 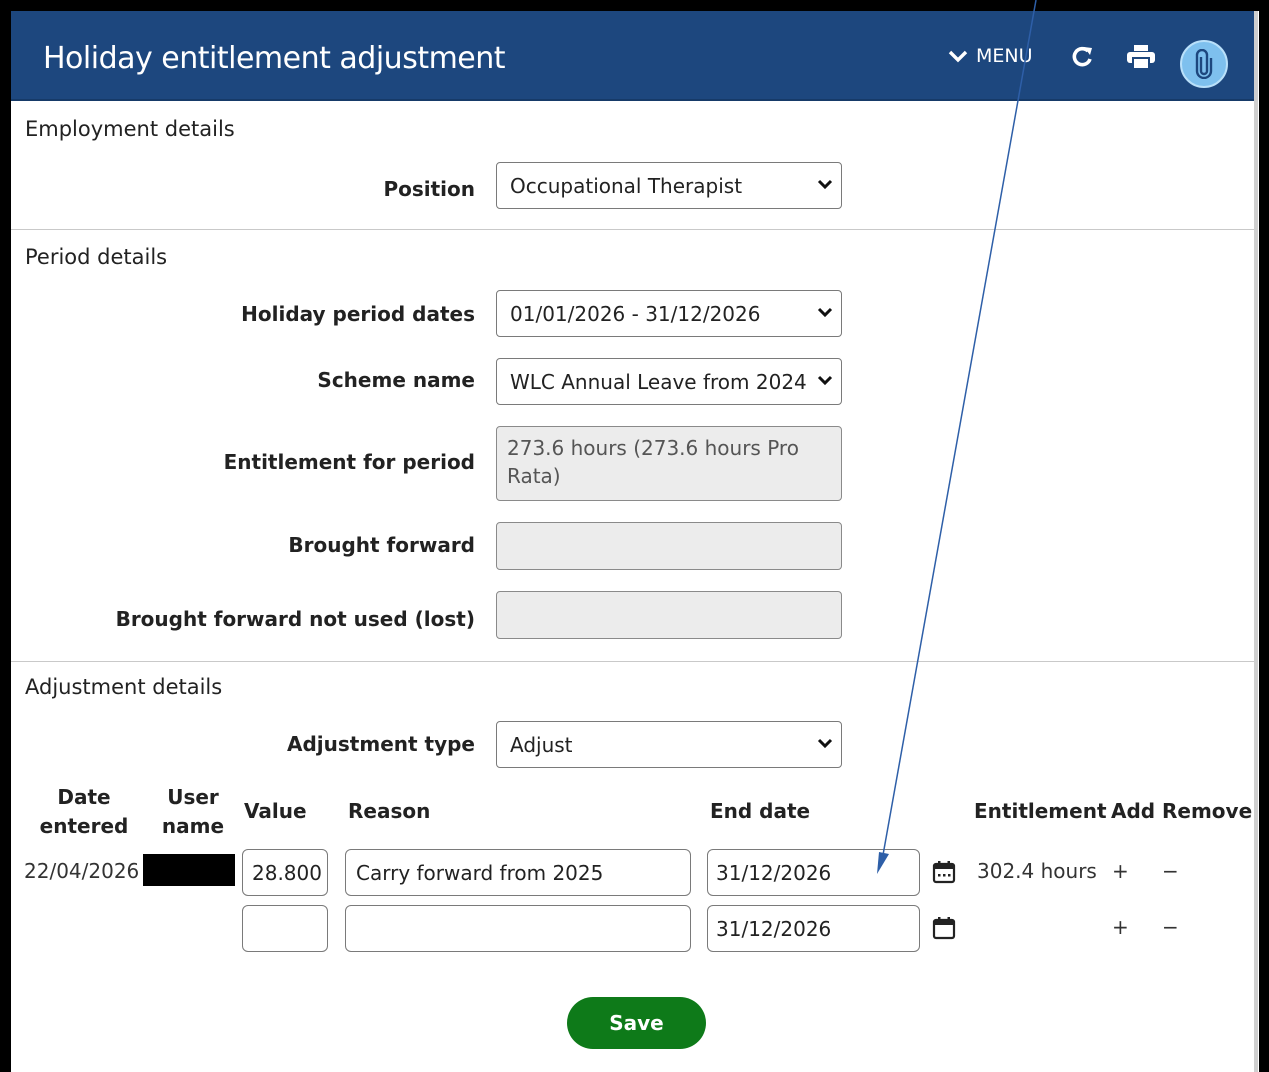 What do you see at coordinates (635, 314) in the screenshot?
I see `holiday-period-value: 01/01/2026 - 31/12/2026` at bounding box center [635, 314].